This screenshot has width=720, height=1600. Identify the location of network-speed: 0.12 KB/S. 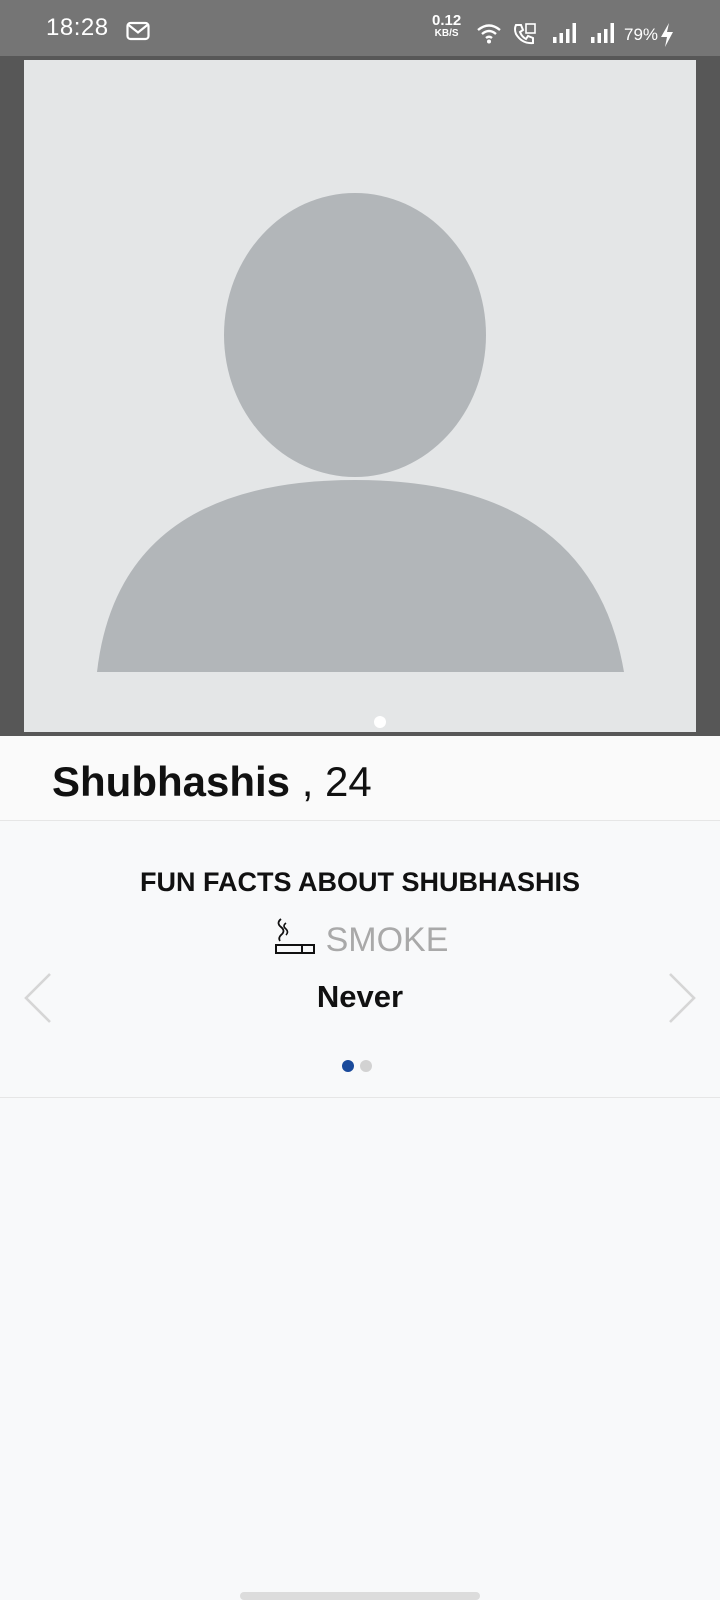
(446, 26).